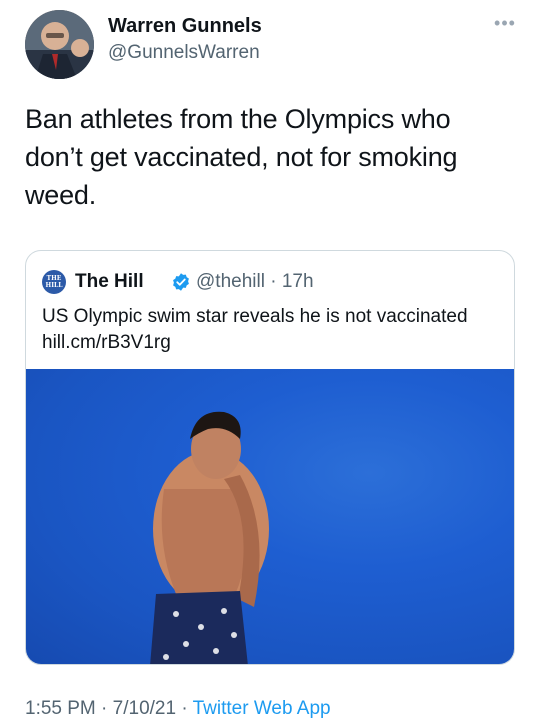 This screenshot has height=725, width=540. I want to click on quoted-author-name: The Hill, so click(109, 282).